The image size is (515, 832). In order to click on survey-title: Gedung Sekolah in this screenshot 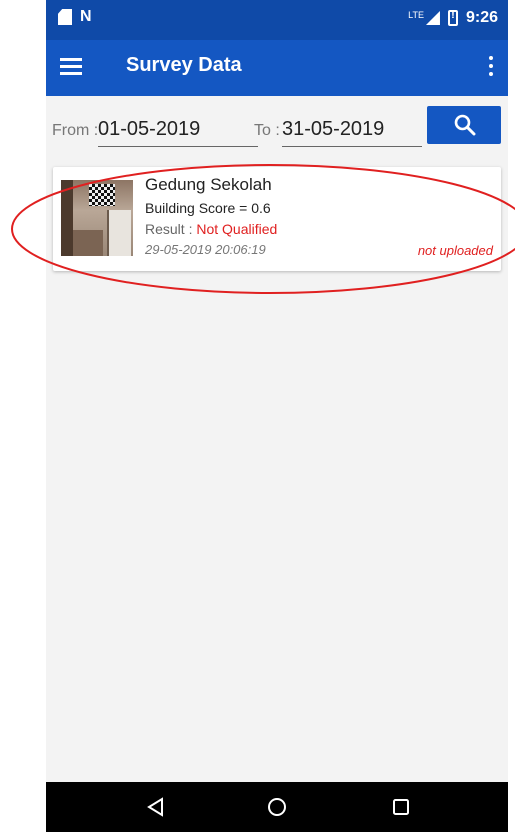, I will do `click(208, 184)`.